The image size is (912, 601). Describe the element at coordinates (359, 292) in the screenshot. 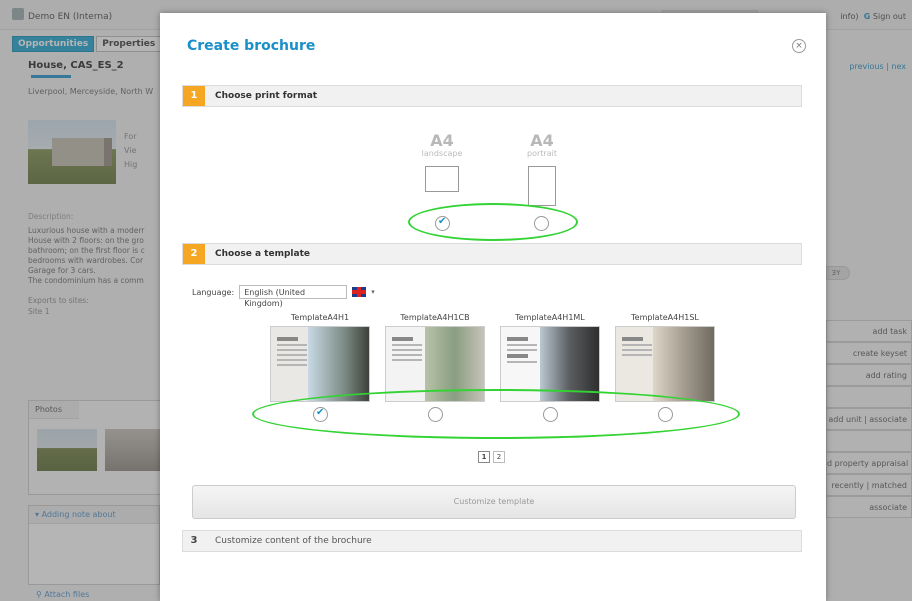

I see `uk-flag-icon` at that location.